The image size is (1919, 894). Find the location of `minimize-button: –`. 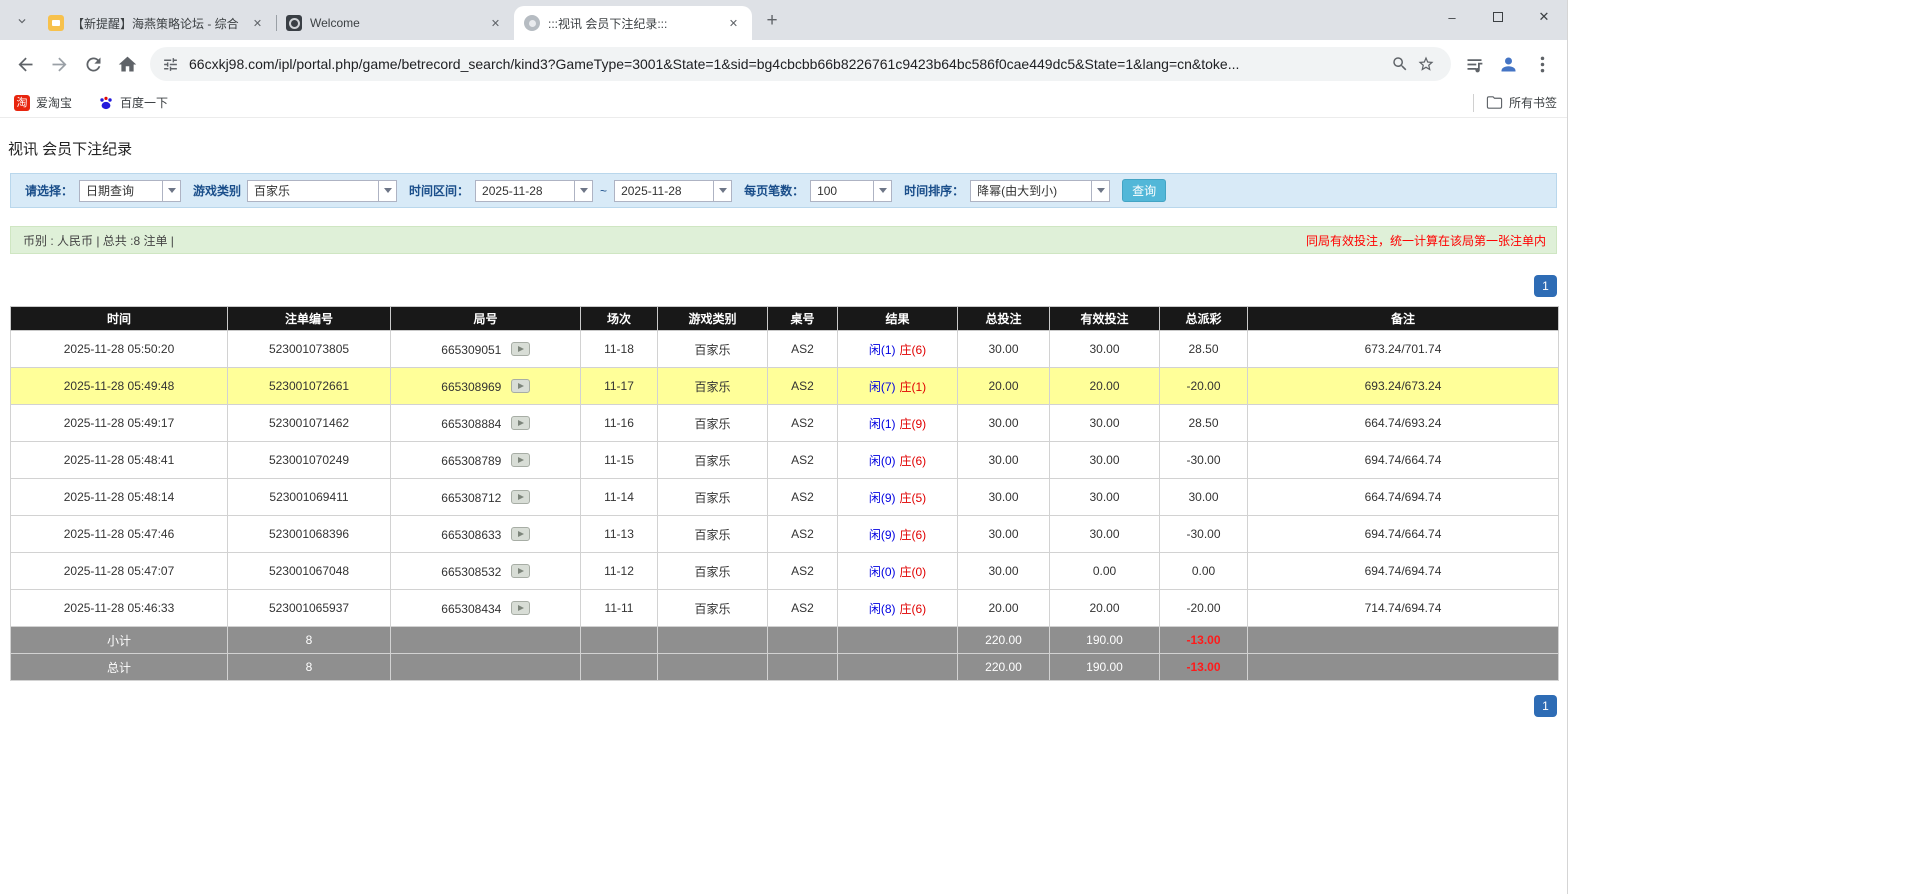

minimize-button: – is located at coordinates (1452, 17).